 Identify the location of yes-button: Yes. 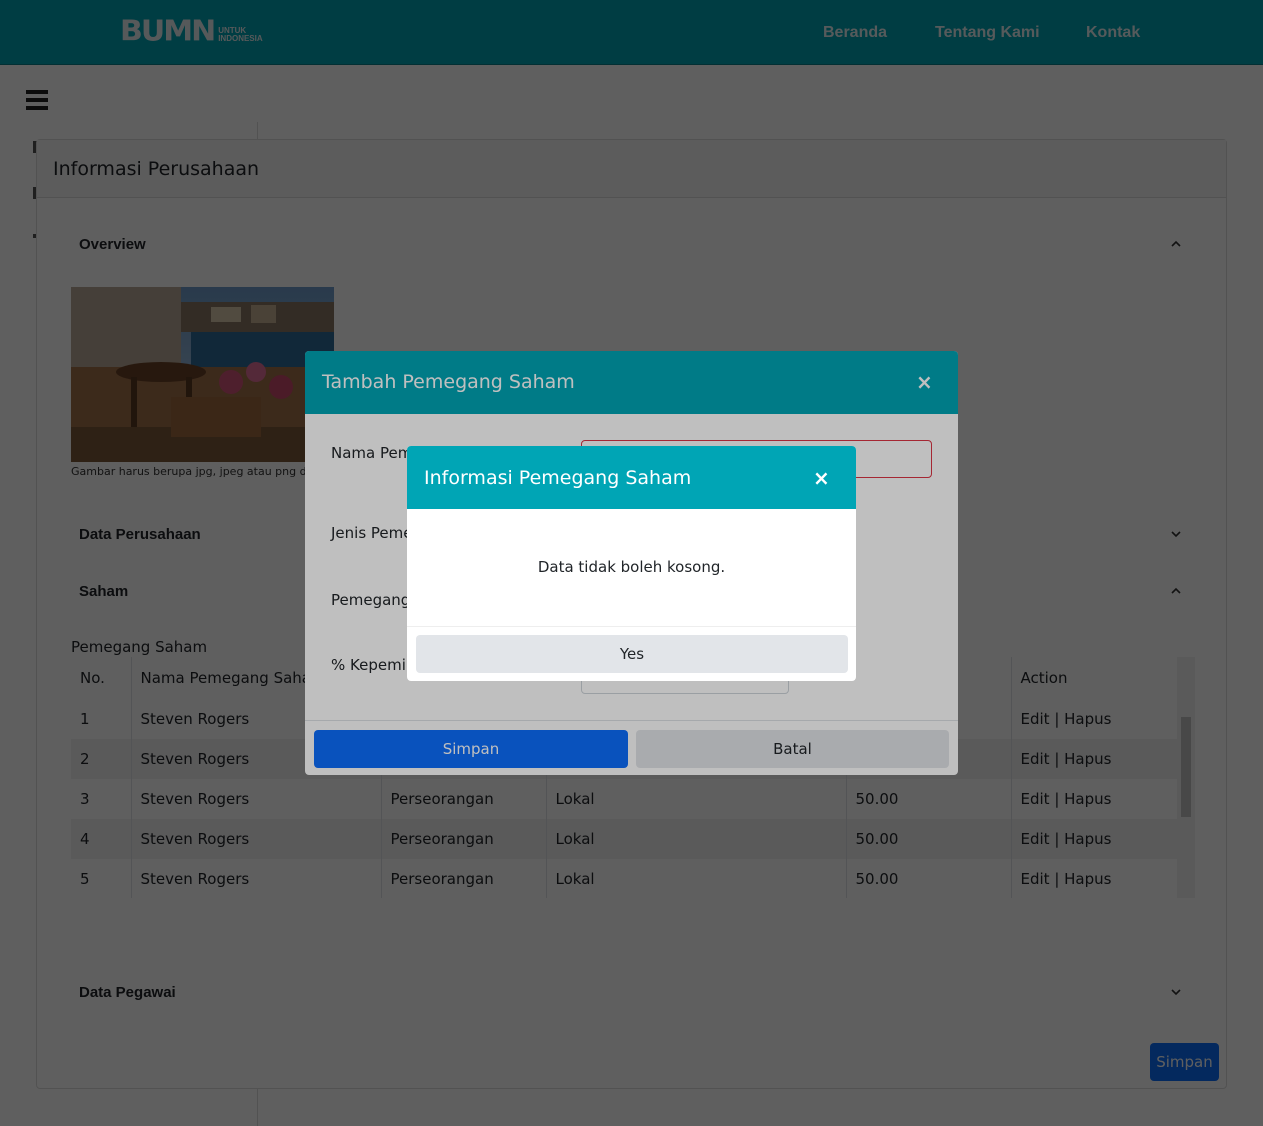
(632, 654).